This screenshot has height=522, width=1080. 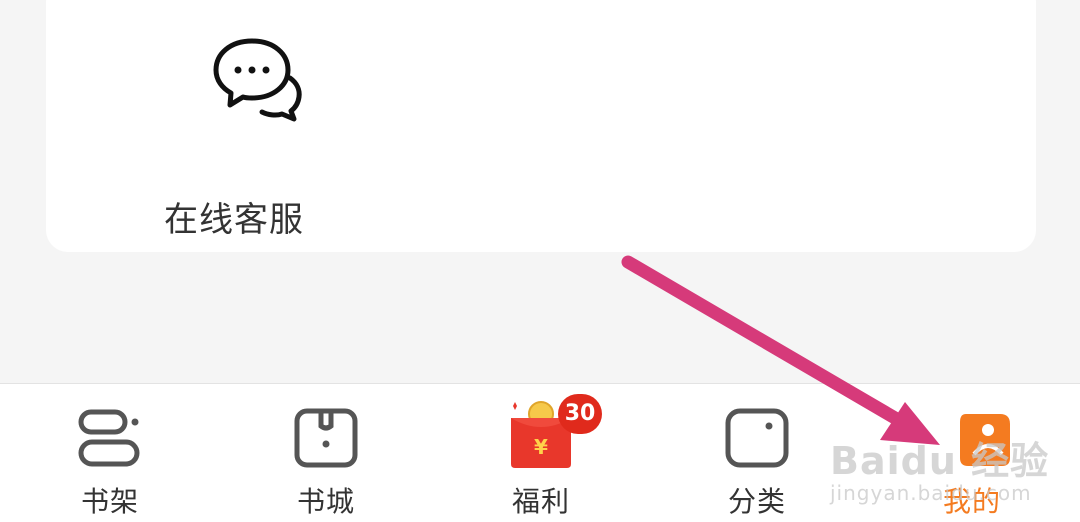 I want to click on bookstore-icon, so click(x=326, y=438).